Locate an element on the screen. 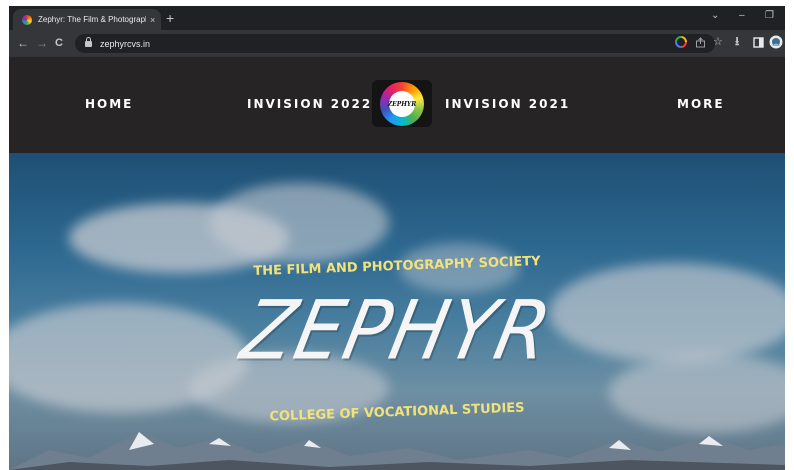  google-icon is located at coordinates (681, 42).